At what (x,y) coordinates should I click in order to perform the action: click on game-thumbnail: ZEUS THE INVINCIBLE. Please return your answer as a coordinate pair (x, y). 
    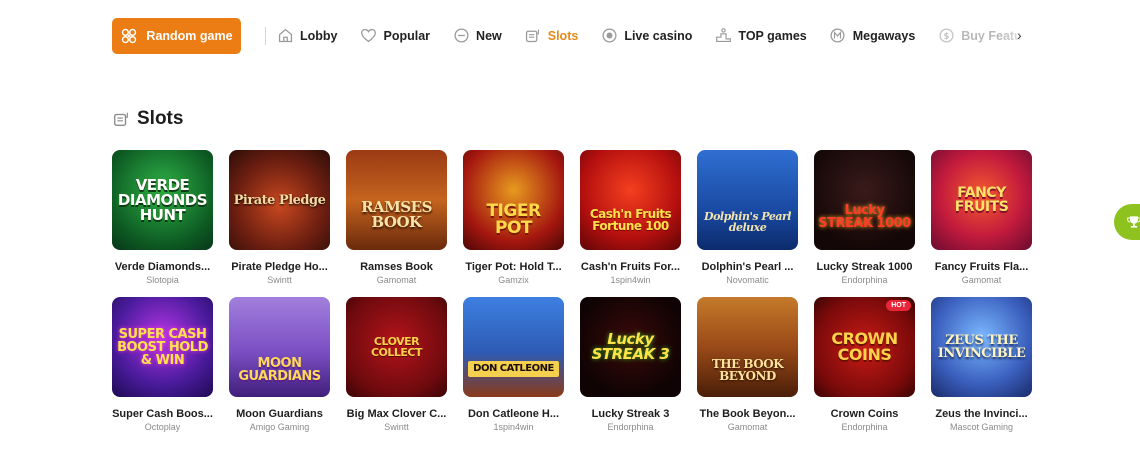
    Looking at the image, I should click on (981, 347).